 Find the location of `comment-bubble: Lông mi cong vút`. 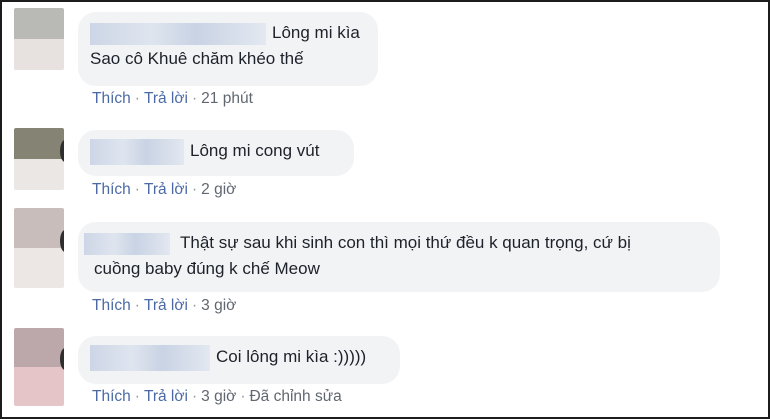

comment-bubble: Lông mi cong vút is located at coordinates (216, 153).